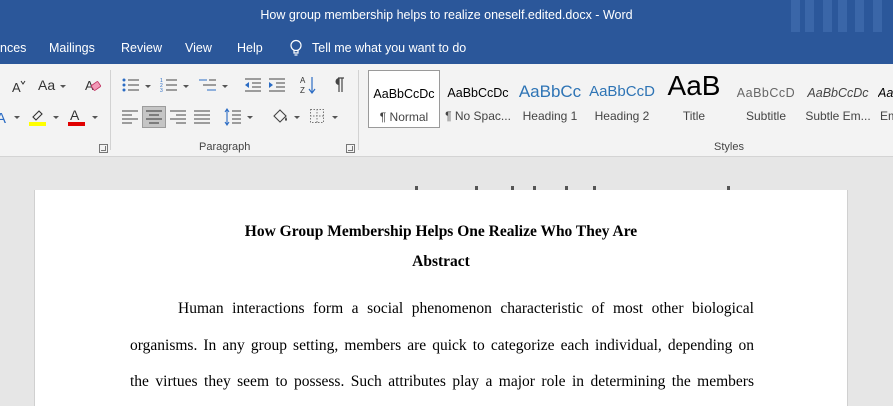 This screenshot has width=893, height=406. What do you see at coordinates (208, 85) in the screenshot?
I see `multilevel-list-icon` at bounding box center [208, 85].